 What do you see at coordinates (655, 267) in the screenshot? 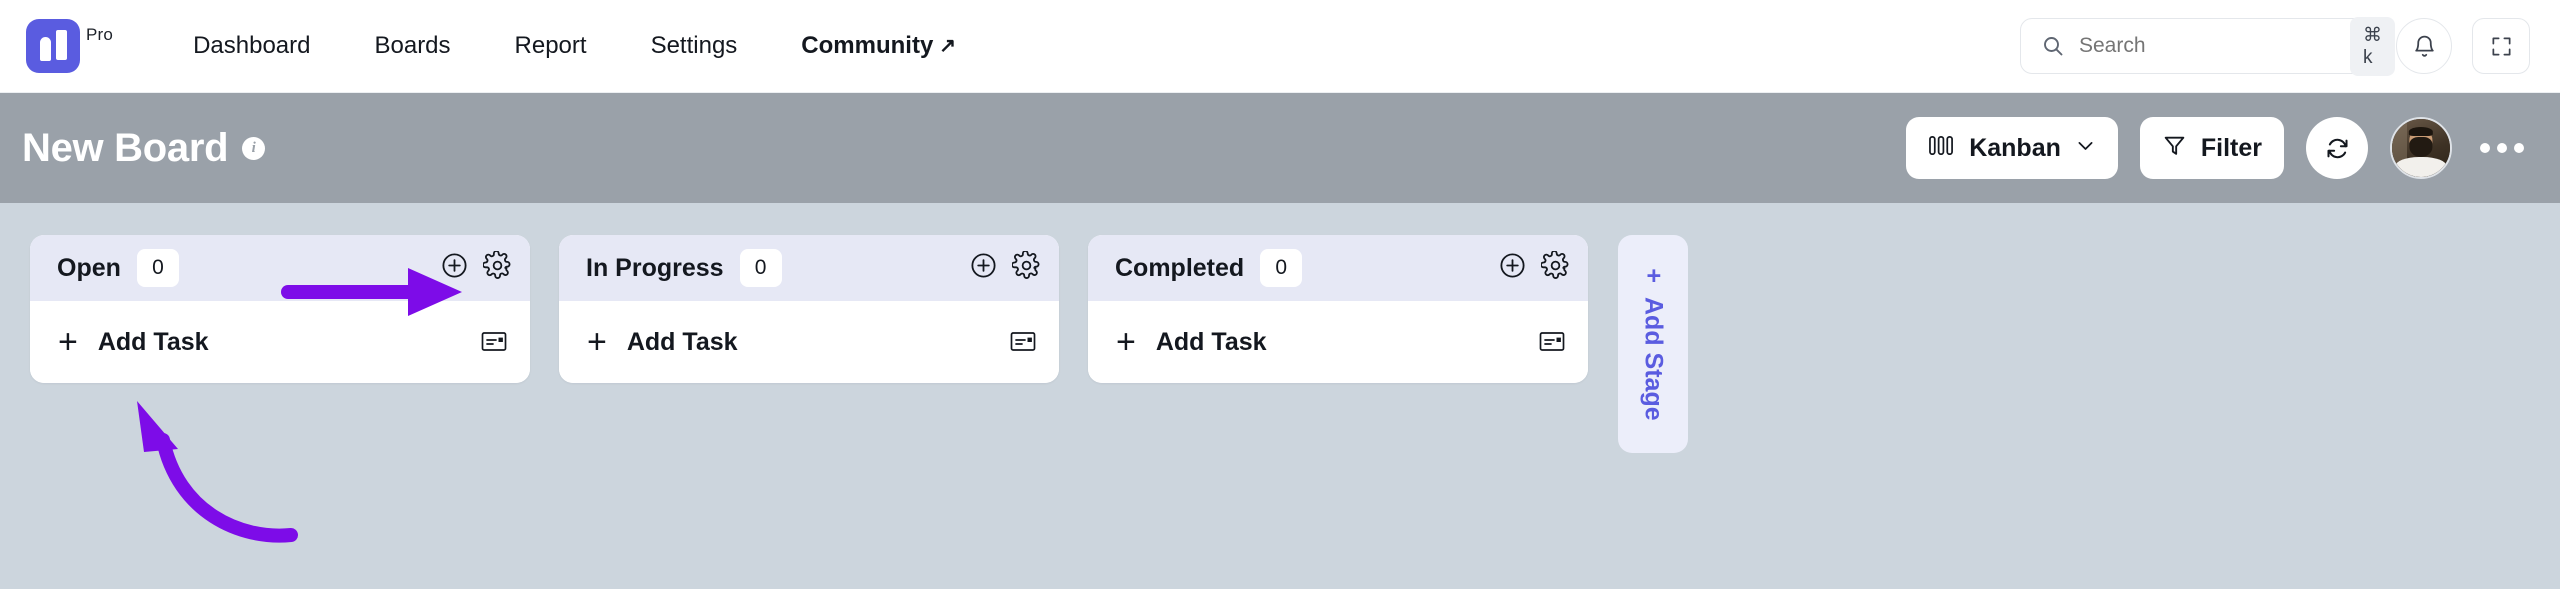
I see `column-title-in-progress: In Progress` at bounding box center [655, 267].